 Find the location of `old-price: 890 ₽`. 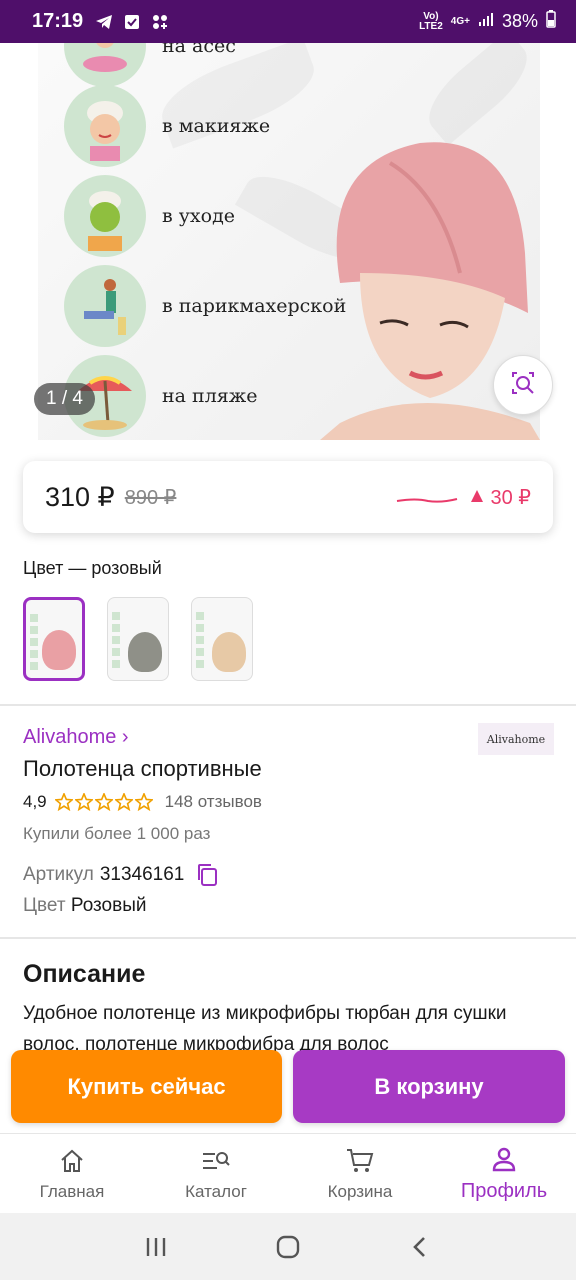

old-price: 890 ₽ is located at coordinates (150, 497).